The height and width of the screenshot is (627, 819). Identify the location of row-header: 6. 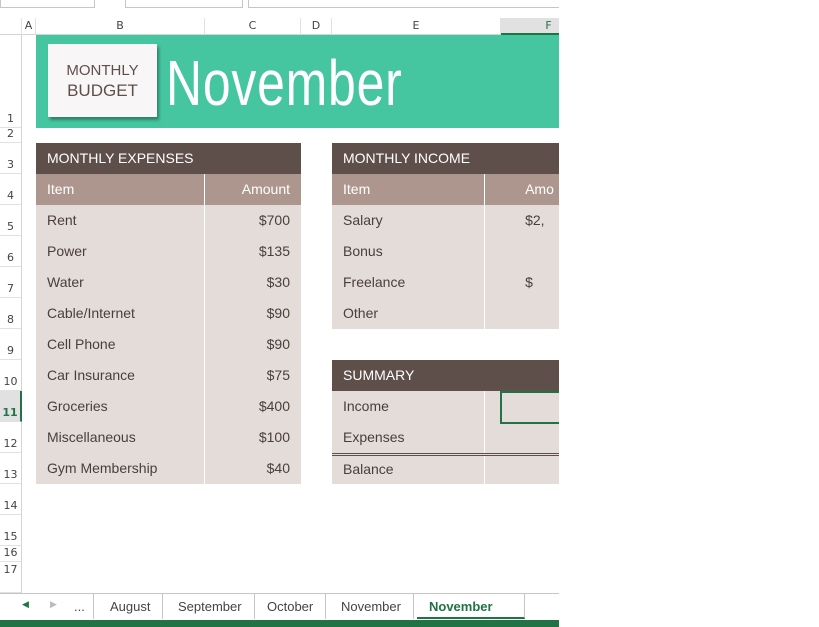
(11, 251).